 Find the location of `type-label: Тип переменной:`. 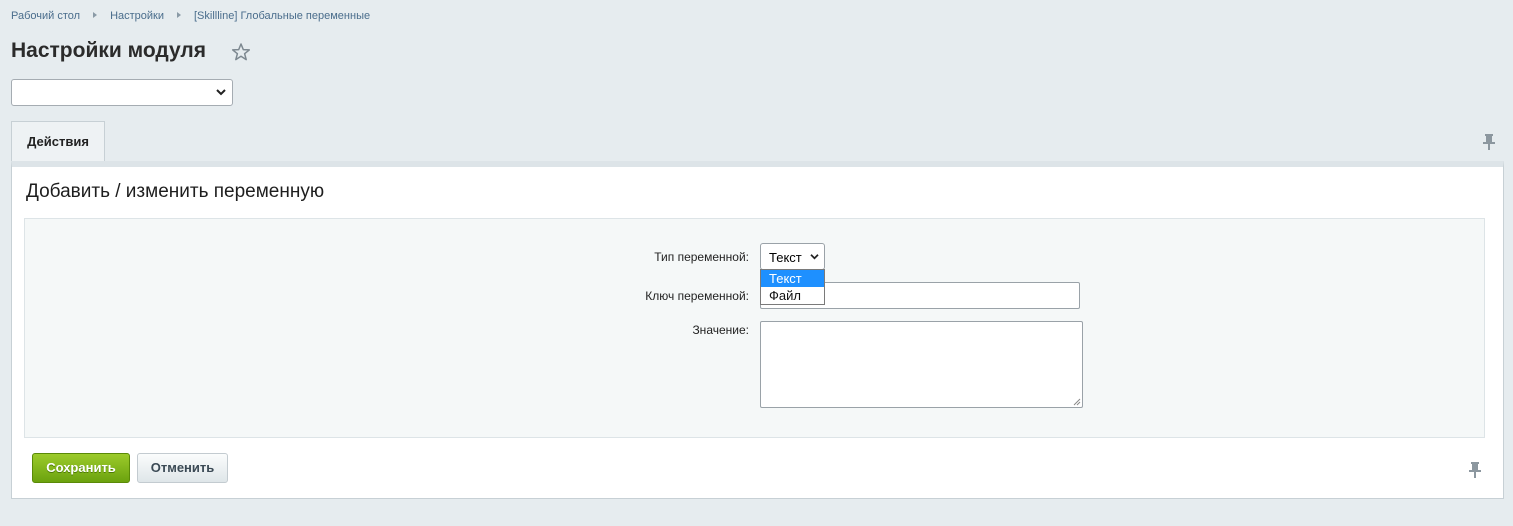

type-label: Тип переменной: is located at coordinates (701, 257).